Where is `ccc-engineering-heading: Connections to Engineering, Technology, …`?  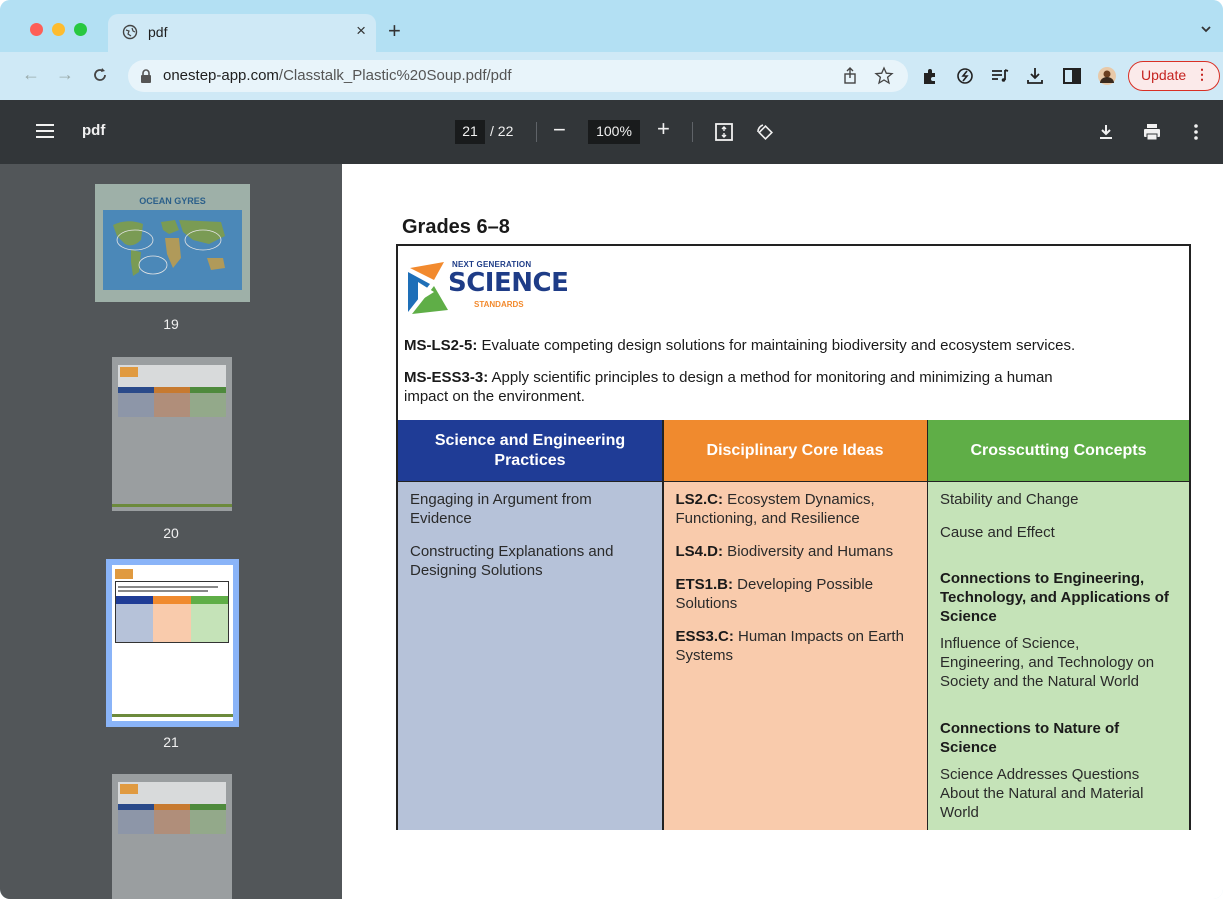 ccc-engineering-heading: Connections to Engineering, Technology, … is located at coordinates (1054, 597).